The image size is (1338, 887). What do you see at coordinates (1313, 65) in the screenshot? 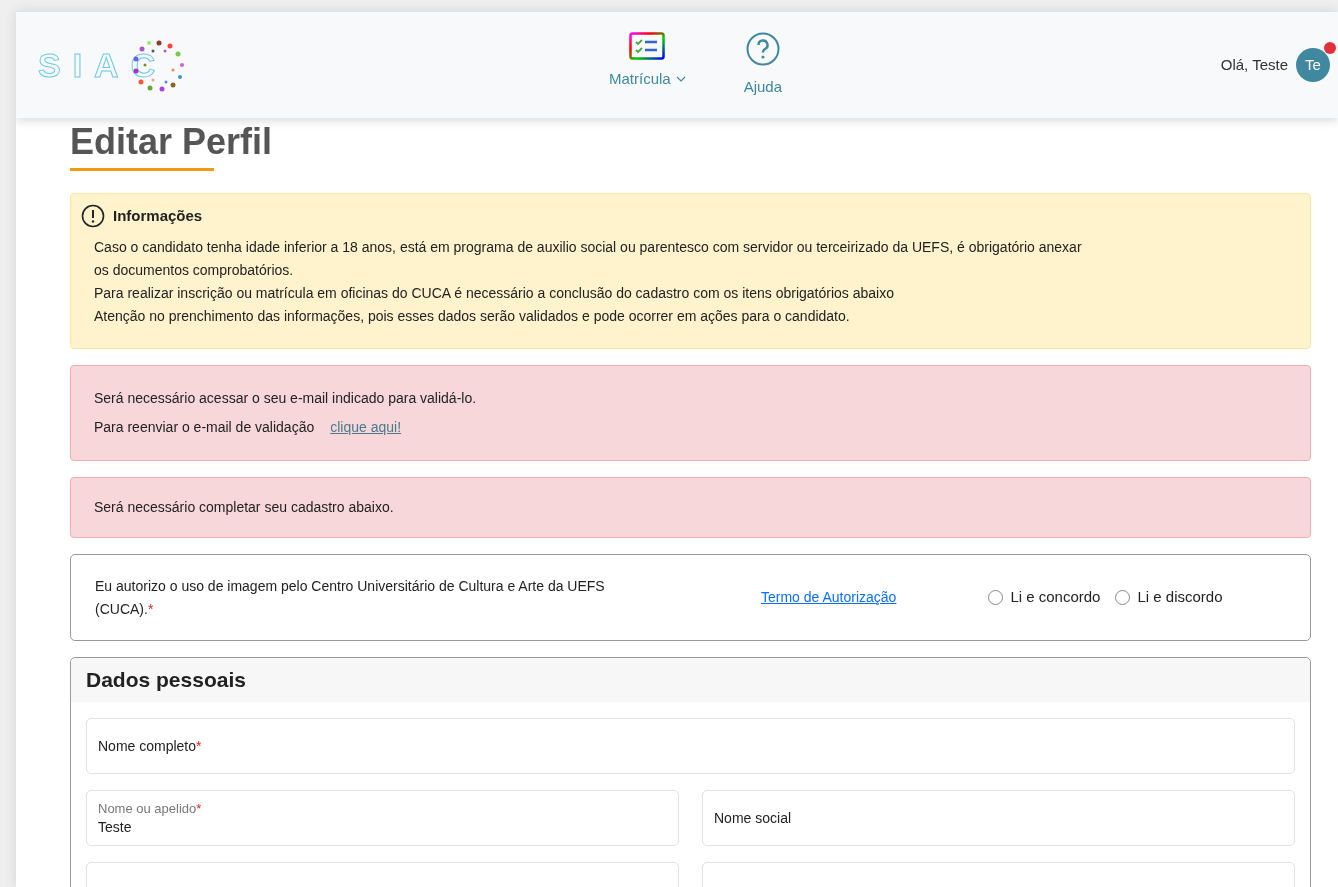
I see `user-avatar: Te` at bounding box center [1313, 65].